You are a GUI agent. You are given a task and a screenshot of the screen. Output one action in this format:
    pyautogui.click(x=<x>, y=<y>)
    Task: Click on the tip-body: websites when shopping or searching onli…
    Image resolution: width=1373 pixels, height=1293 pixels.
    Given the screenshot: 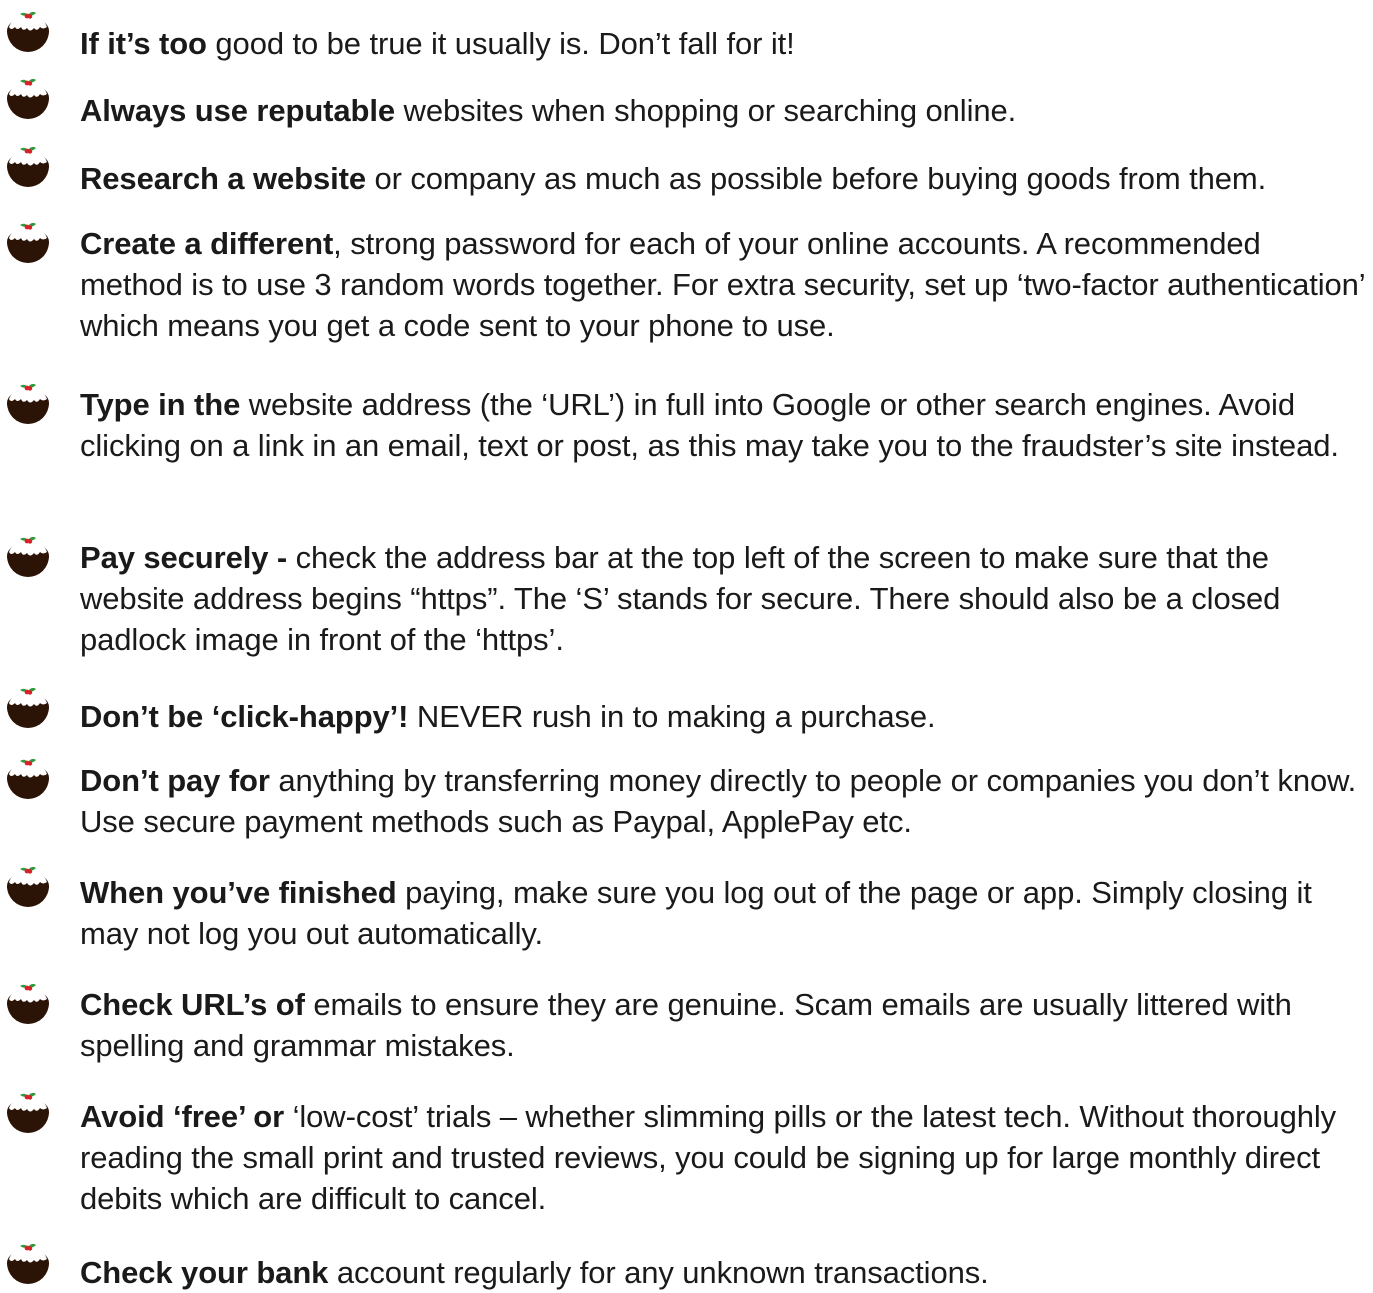 What is the action you would take?
    pyautogui.click(x=706, y=110)
    